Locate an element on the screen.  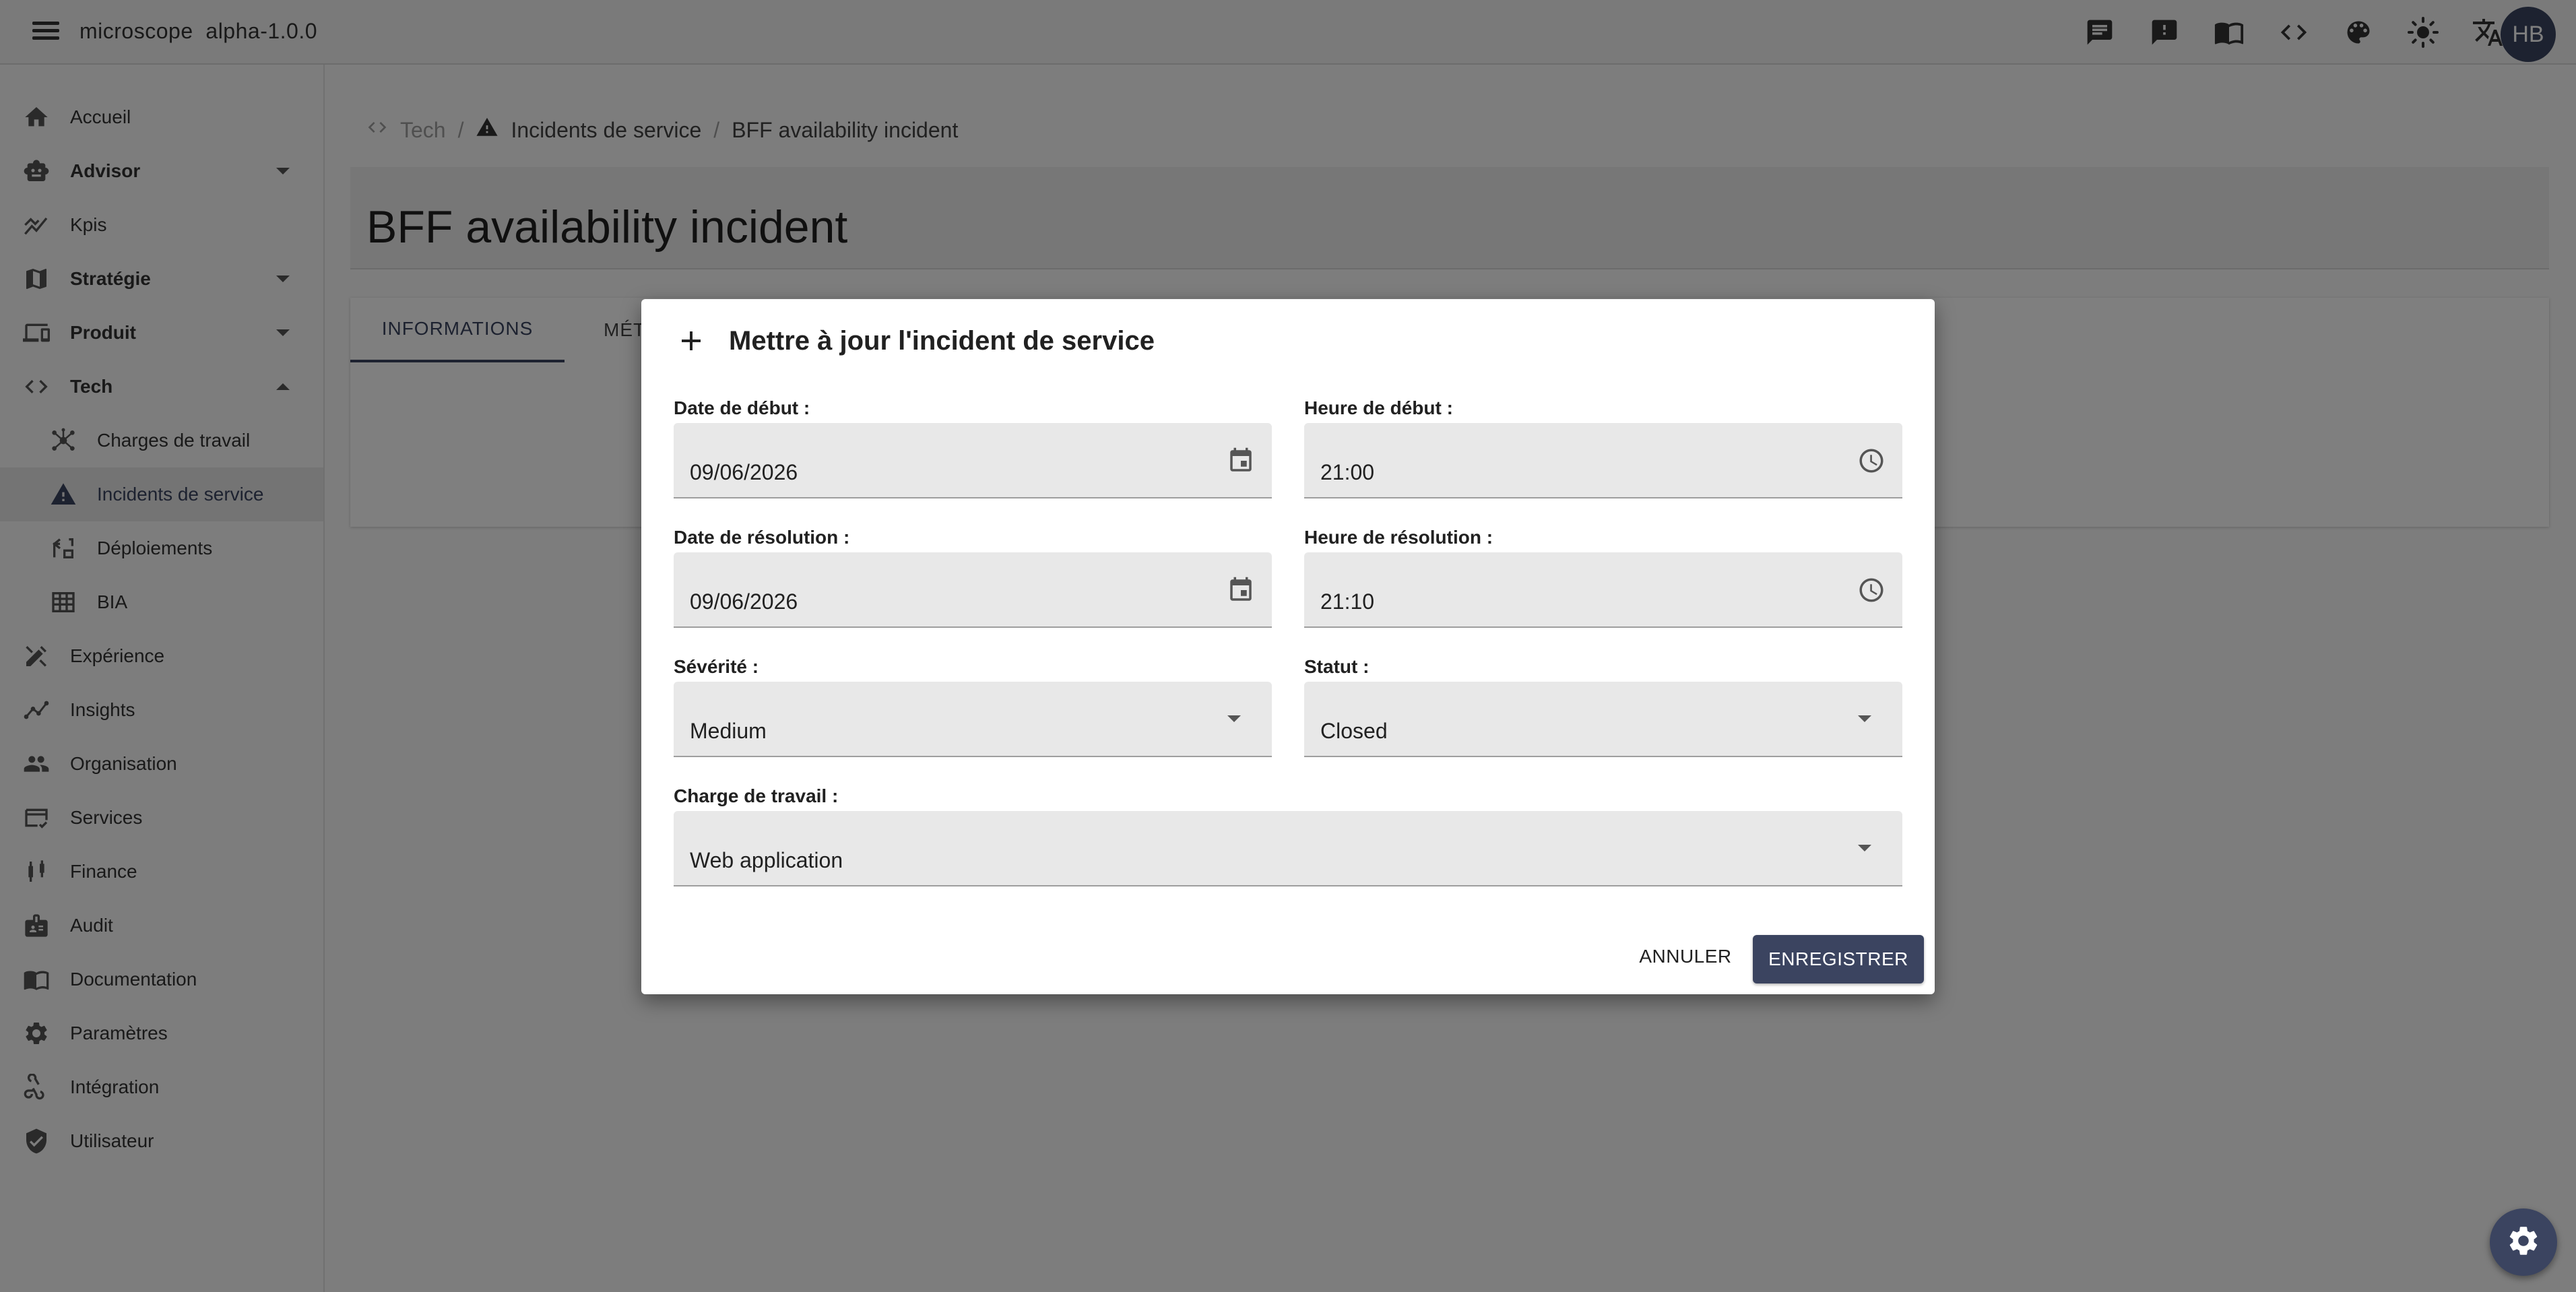
save-button: ENREGISTRER is located at coordinates (1839, 959).